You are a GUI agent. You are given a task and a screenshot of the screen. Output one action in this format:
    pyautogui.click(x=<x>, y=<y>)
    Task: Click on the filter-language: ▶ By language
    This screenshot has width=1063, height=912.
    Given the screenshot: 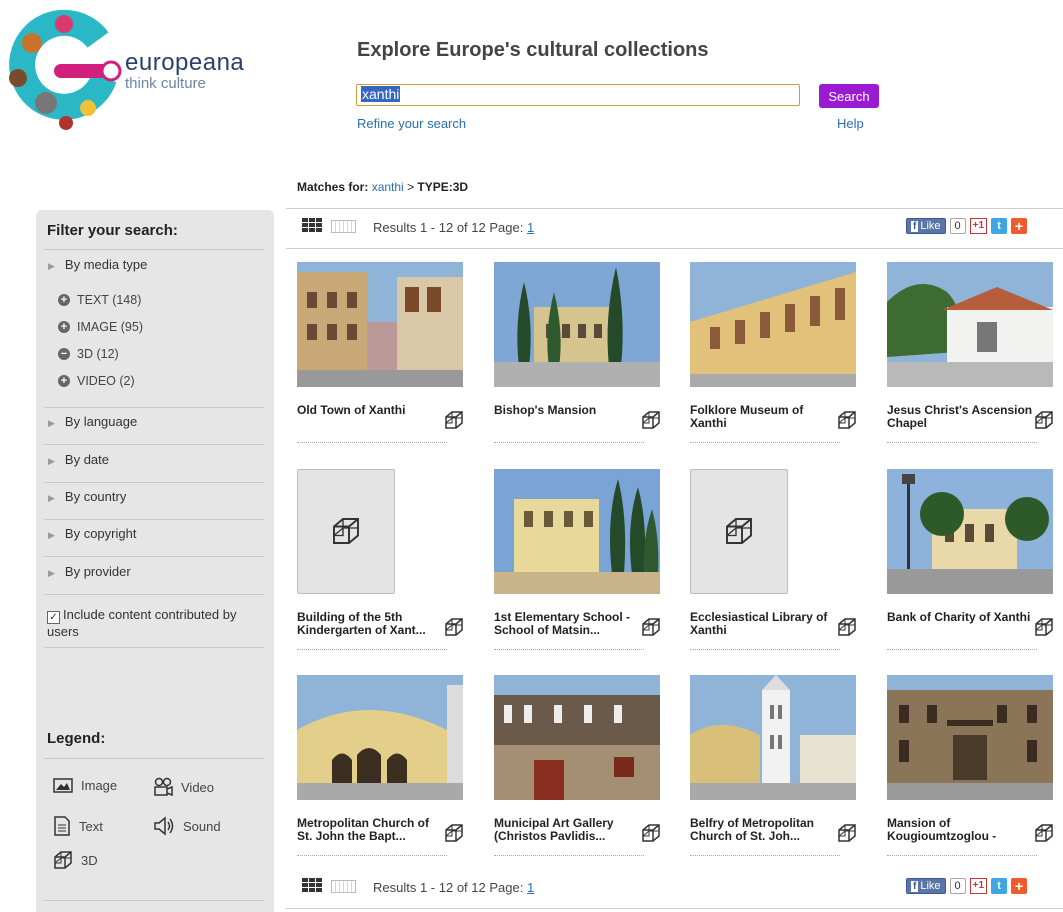 What is the action you would take?
    pyautogui.click(x=92, y=421)
    